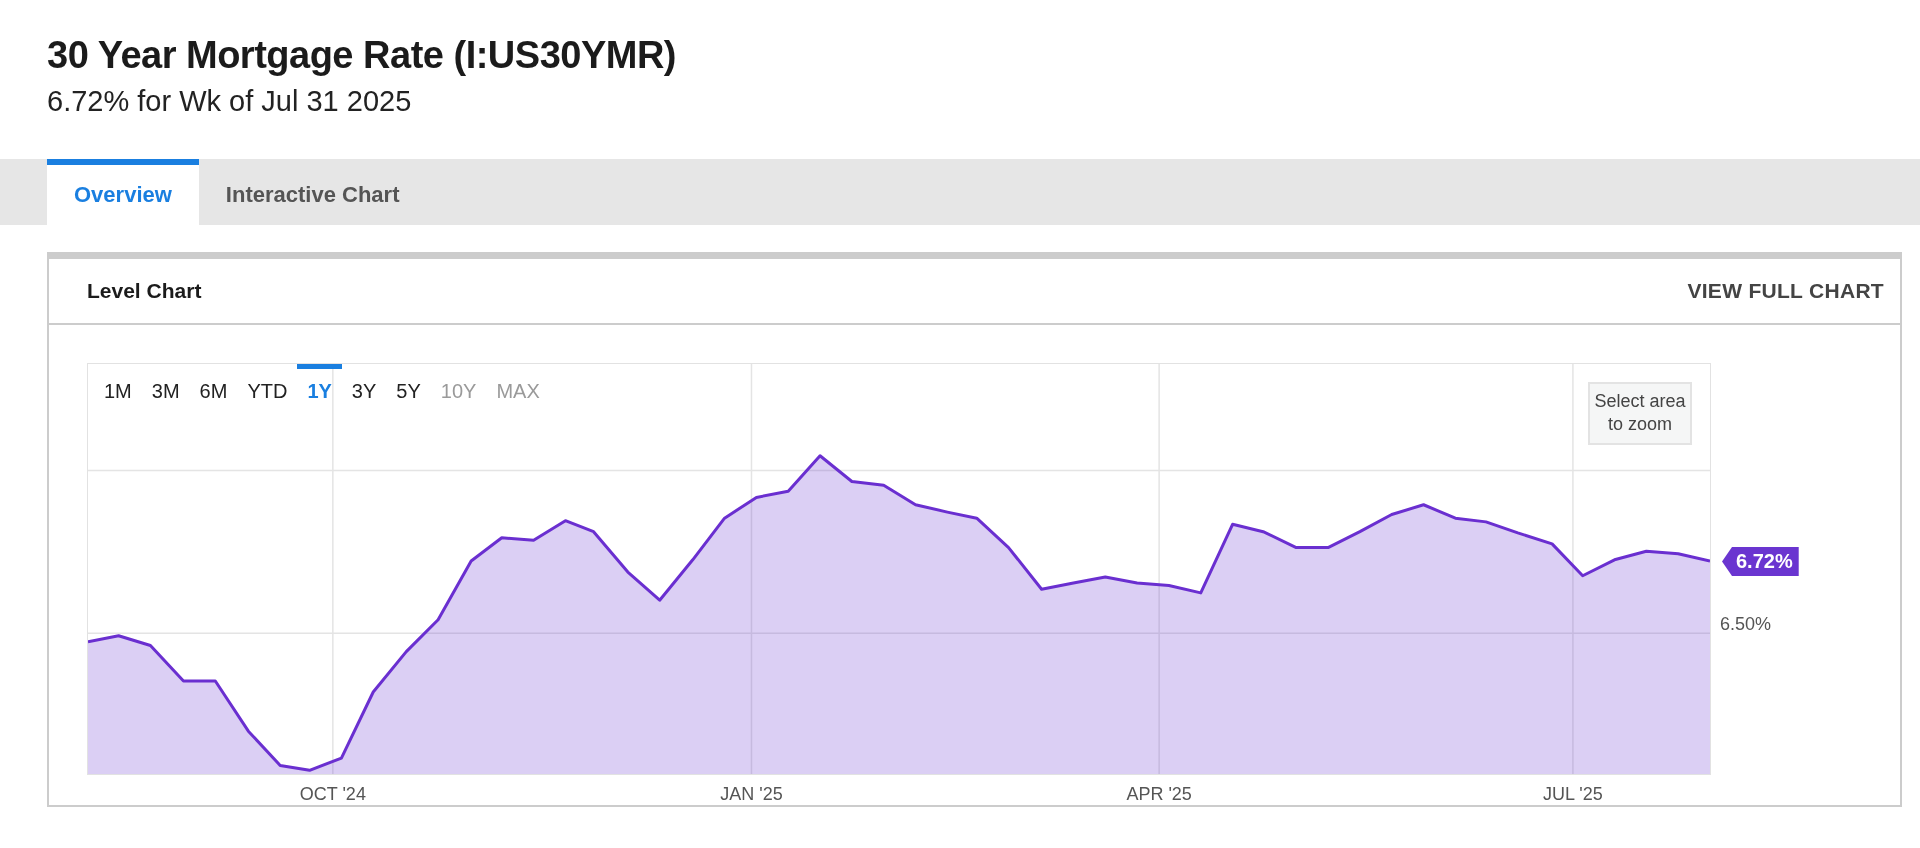 Image resolution: width=1920 pixels, height=848 pixels. What do you see at coordinates (1159, 794) in the screenshot?
I see `x-axis-label: APR '25` at bounding box center [1159, 794].